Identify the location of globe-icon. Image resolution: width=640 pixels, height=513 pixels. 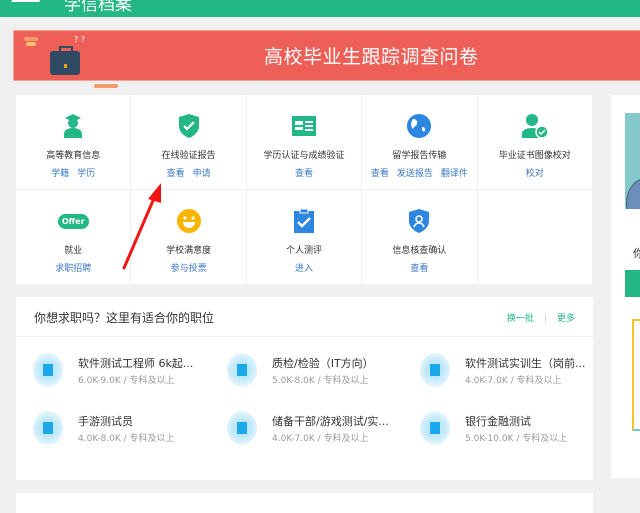
(419, 126).